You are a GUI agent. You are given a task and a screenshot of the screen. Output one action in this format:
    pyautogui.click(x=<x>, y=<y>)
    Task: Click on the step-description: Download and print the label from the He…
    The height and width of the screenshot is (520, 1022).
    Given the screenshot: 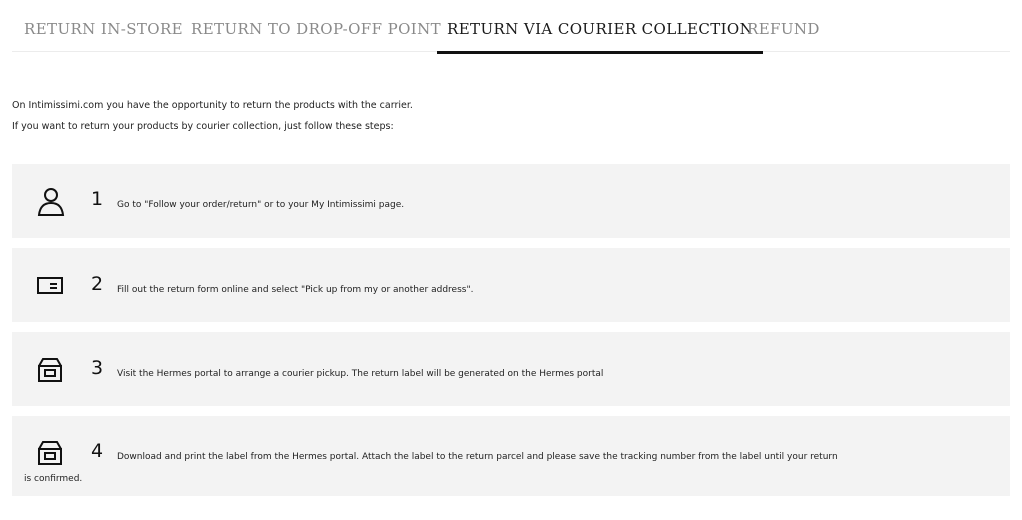 What is the action you would take?
    pyautogui.click(x=477, y=457)
    